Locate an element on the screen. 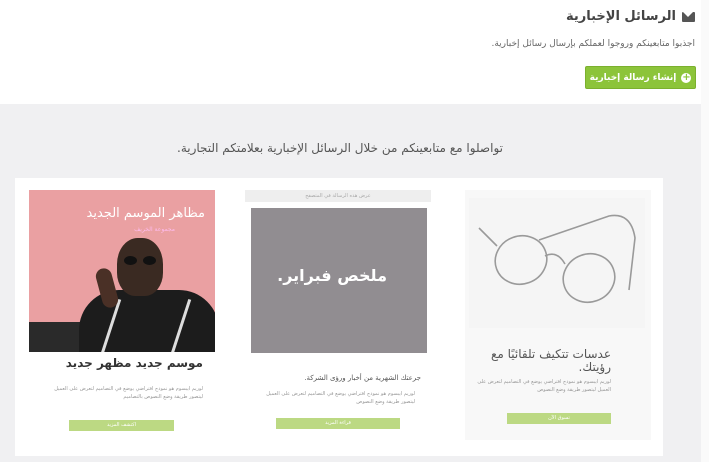  title-row: الرسائل الإخبارية is located at coordinates (630, 16).